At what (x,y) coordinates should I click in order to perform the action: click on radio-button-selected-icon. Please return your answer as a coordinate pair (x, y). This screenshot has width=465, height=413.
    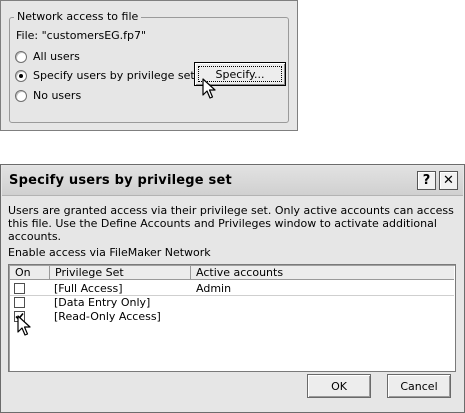
    Looking at the image, I should click on (21, 76).